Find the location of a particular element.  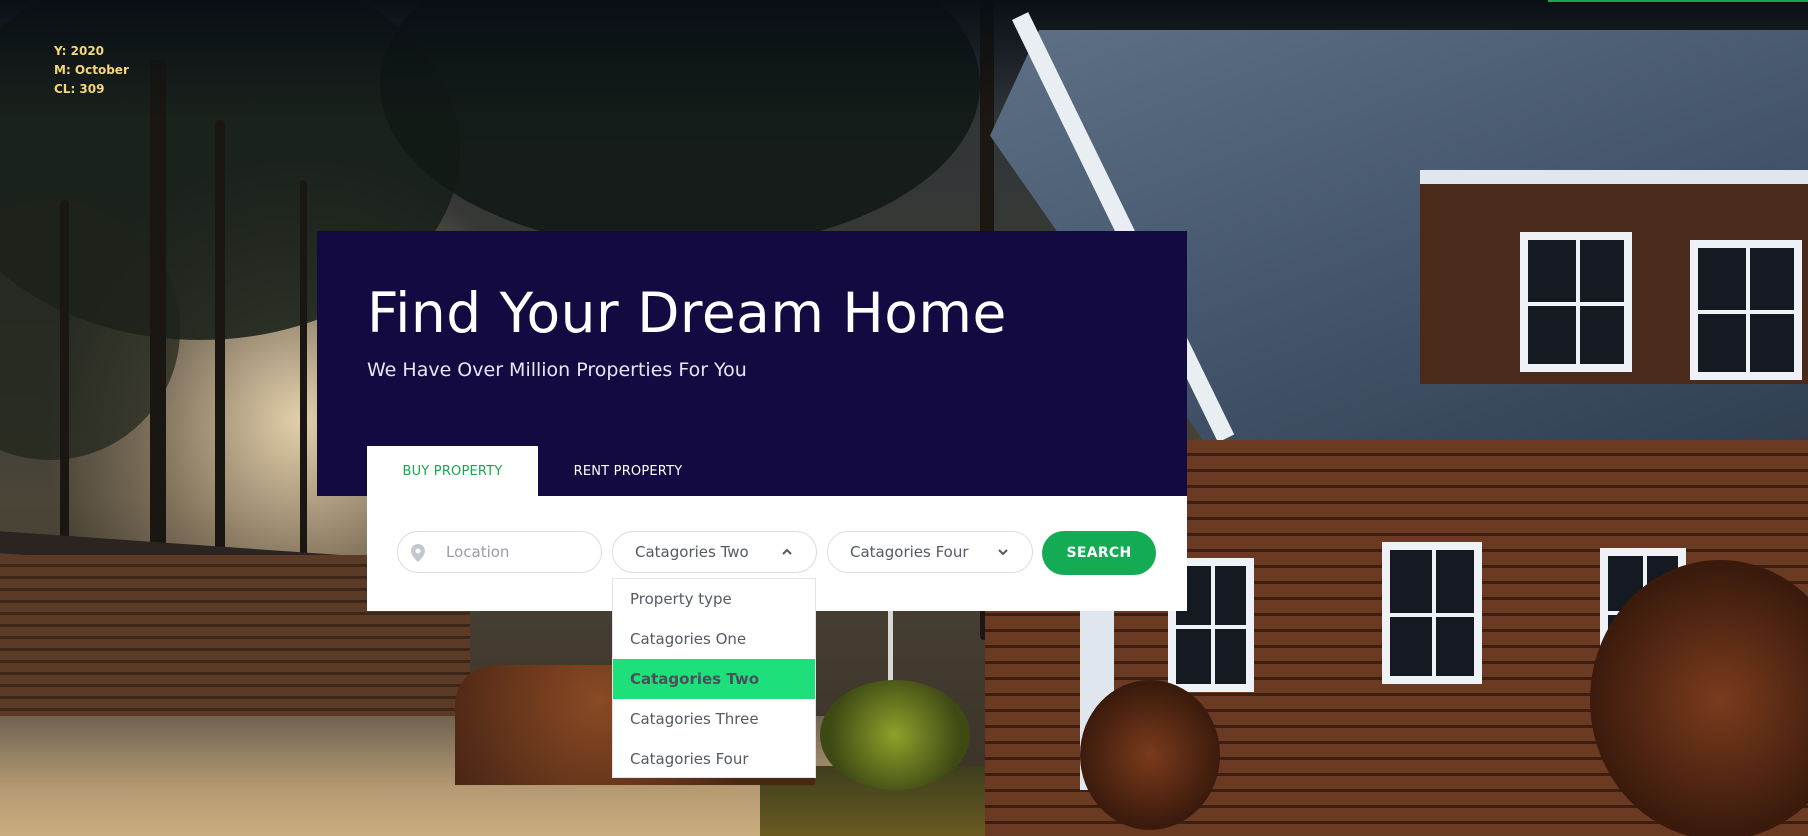

dropdown-option-property-type: Property type is located at coordinates (714, 599).